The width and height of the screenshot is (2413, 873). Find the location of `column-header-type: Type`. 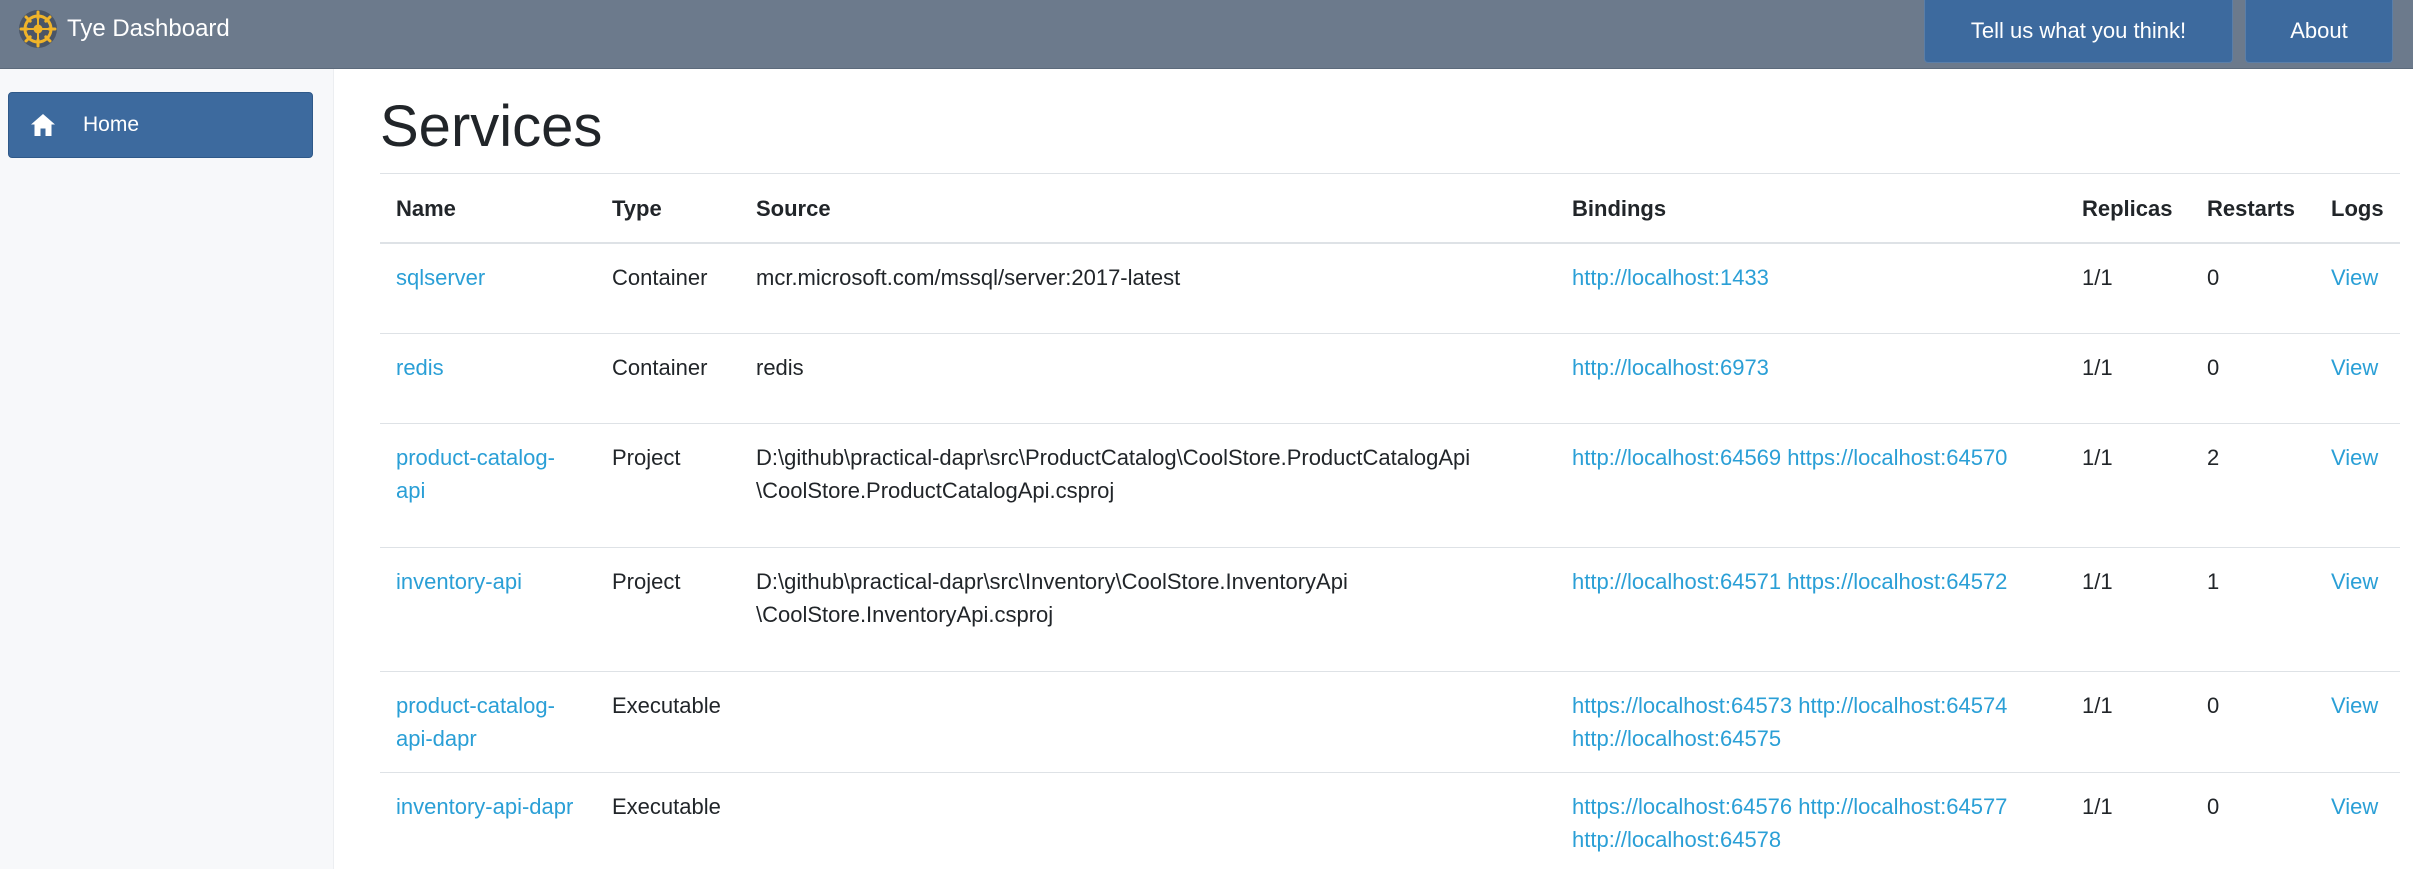

column-header-type: Type is located at coordinates (668, 208).